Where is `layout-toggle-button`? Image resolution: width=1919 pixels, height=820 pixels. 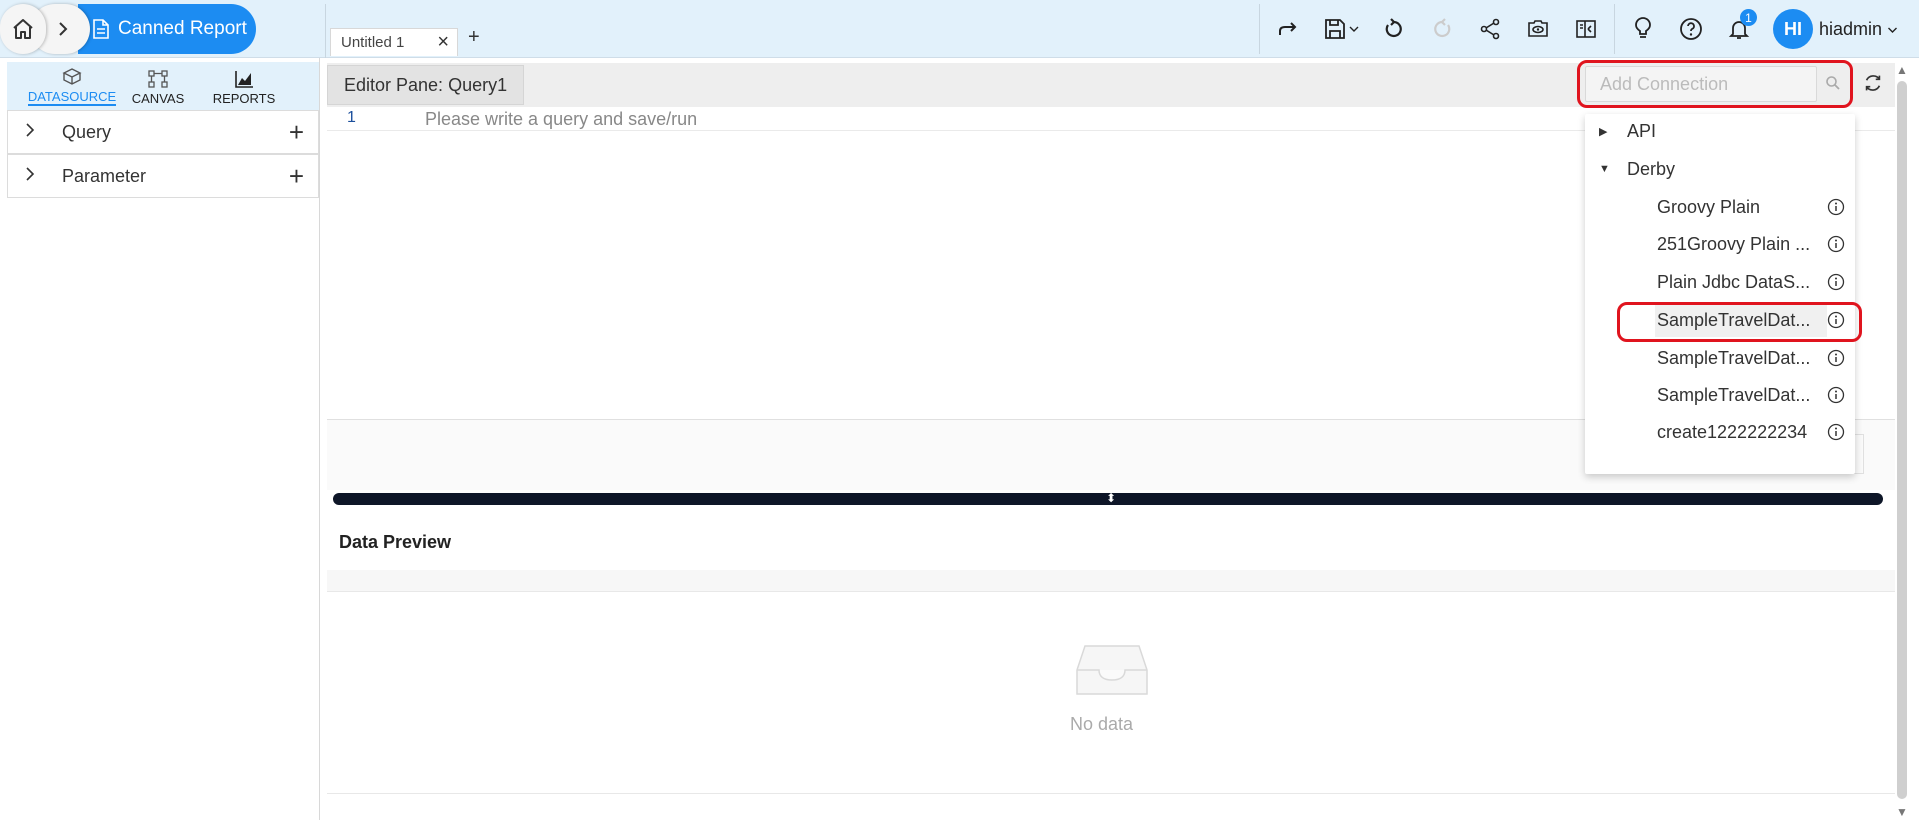 layout-toggle-button is located at coordinates (1586, 29).